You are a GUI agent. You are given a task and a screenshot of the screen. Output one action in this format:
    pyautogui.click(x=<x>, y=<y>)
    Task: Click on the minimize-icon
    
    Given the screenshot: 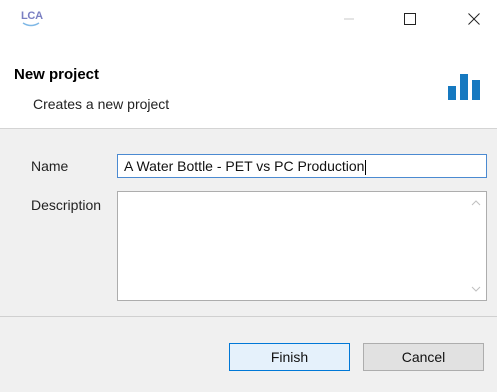 What is the action you would take?
    pyautogui.click(x=349, y=19)
    